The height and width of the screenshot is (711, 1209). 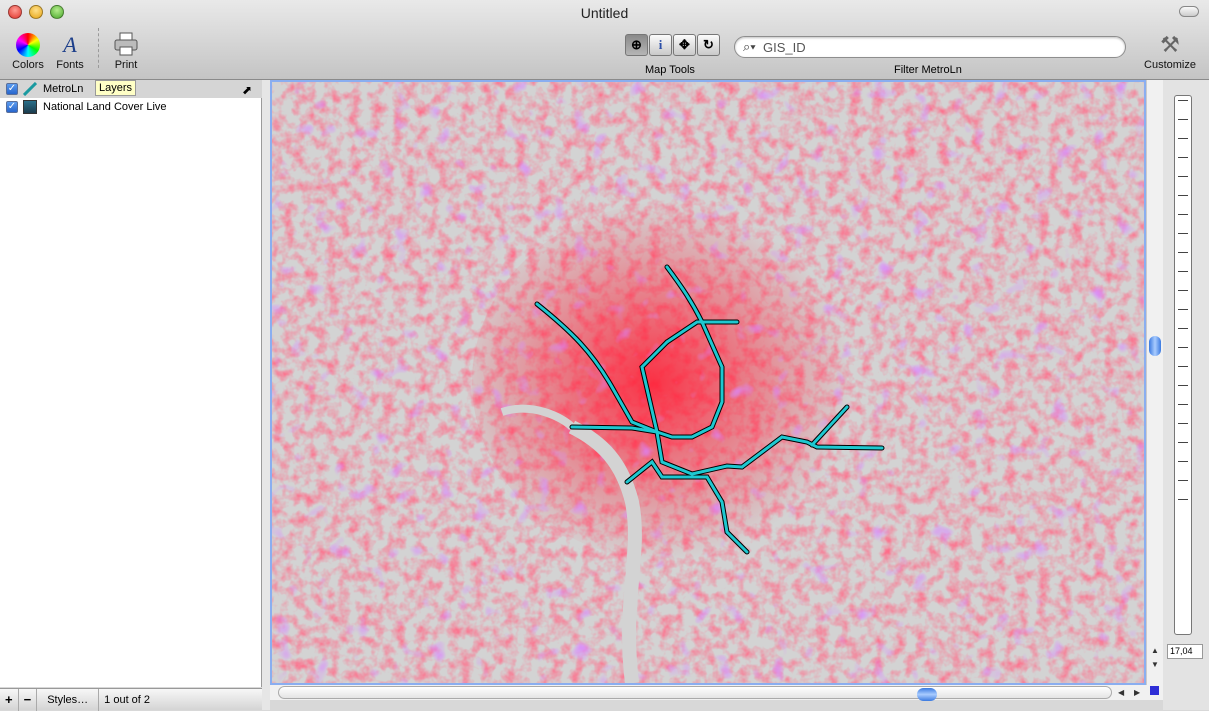 I want to click on line-layer-icon, so click(x=30, y=89).